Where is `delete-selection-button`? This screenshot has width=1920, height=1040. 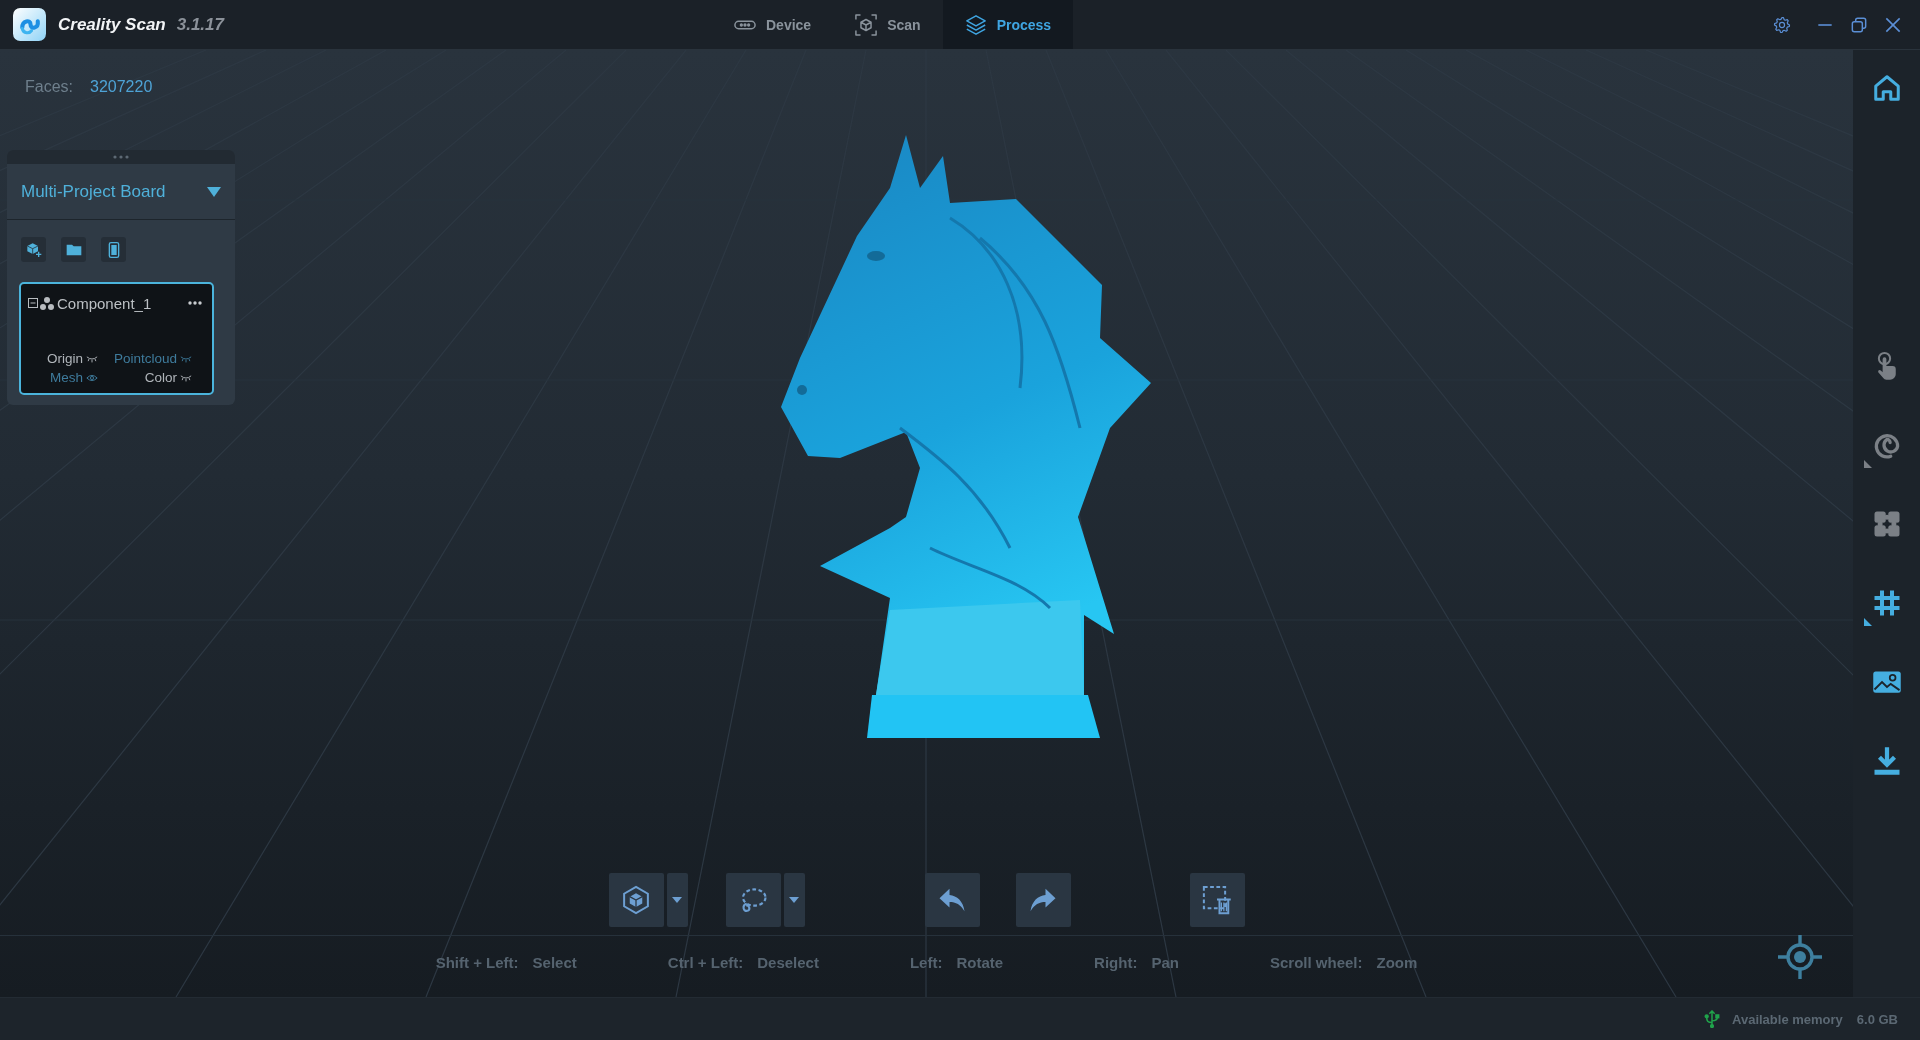 delete-selection-button is located at coordinates (1217, 900).